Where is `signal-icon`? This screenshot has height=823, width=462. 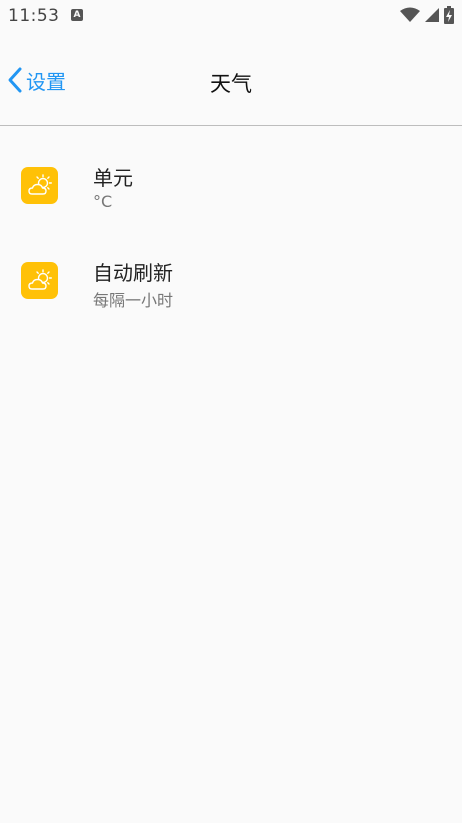 signal-icon is located at coordinates (432, 15).